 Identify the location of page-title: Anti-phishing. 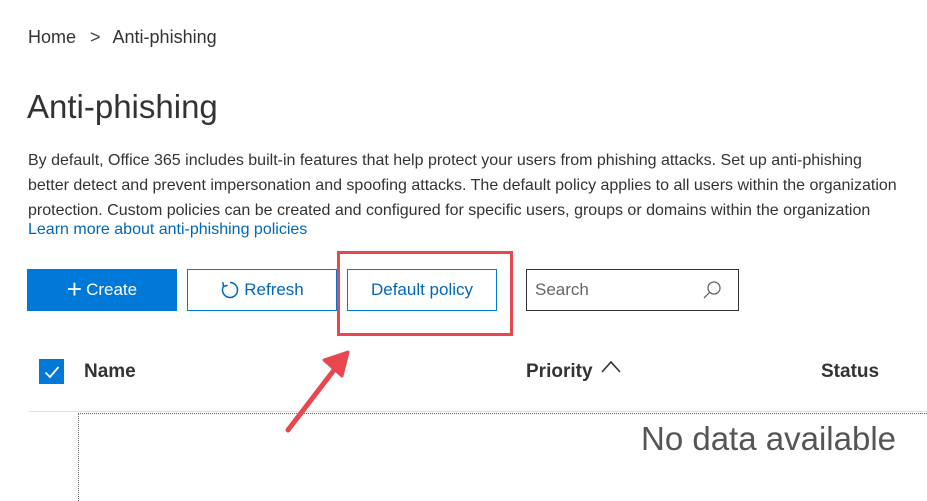
(122, 106).